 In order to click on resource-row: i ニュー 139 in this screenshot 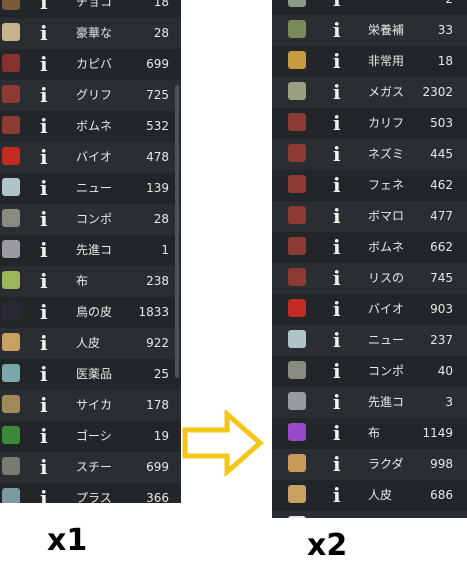, I will do `click(90, 188)`.